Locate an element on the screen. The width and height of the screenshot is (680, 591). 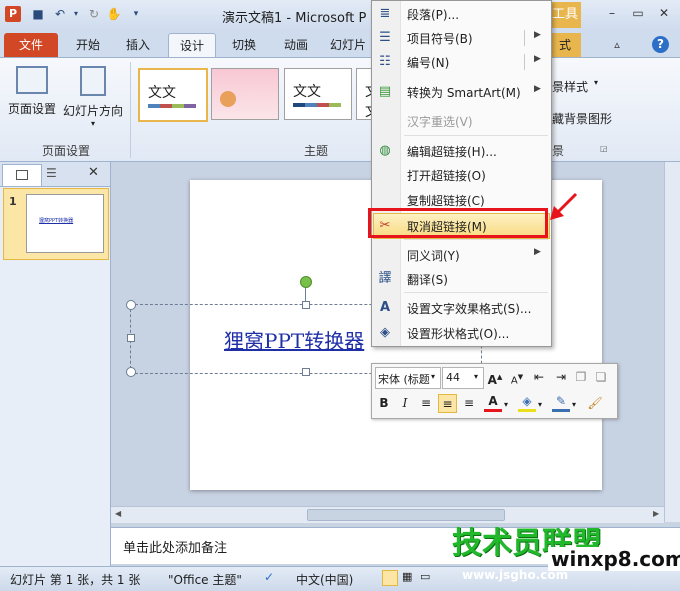
save-icon: ■ is located at coordinates (38, 14).